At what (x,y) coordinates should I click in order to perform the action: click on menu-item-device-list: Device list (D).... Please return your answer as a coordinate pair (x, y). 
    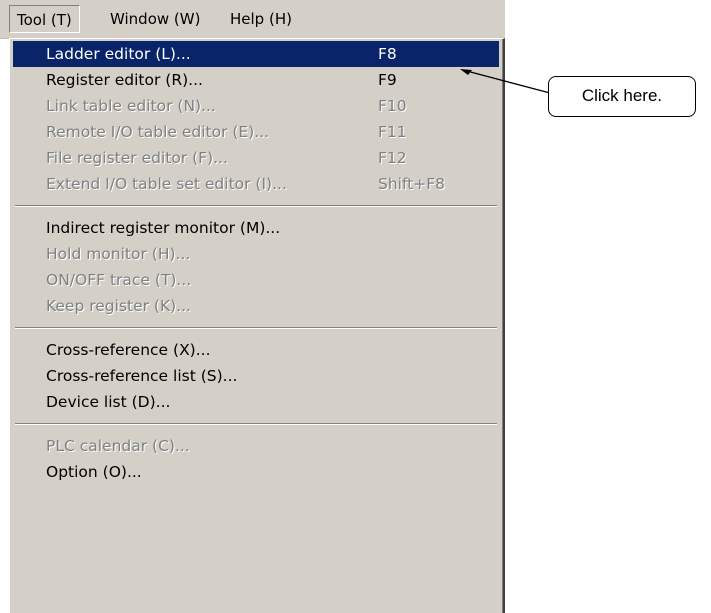
    Looking at the image, I should click on (256, 402).